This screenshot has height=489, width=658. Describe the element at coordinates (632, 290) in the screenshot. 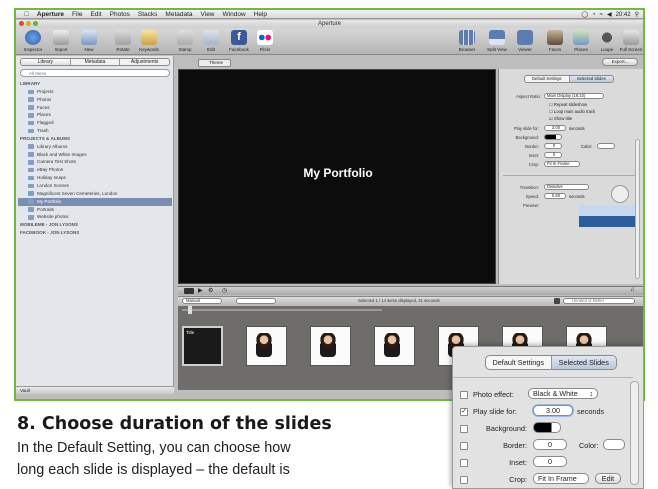

I see `music-note-icon: ♫` at that location.